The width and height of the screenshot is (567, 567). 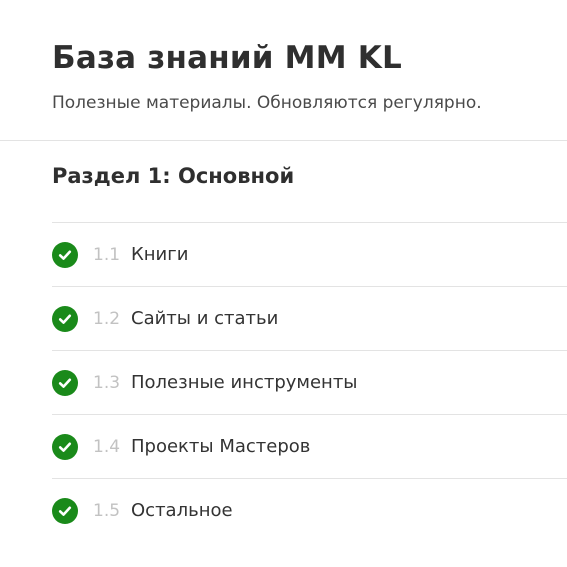 I want to click on section-title: Раздел 1: Основной, so click(x=173, y=176).